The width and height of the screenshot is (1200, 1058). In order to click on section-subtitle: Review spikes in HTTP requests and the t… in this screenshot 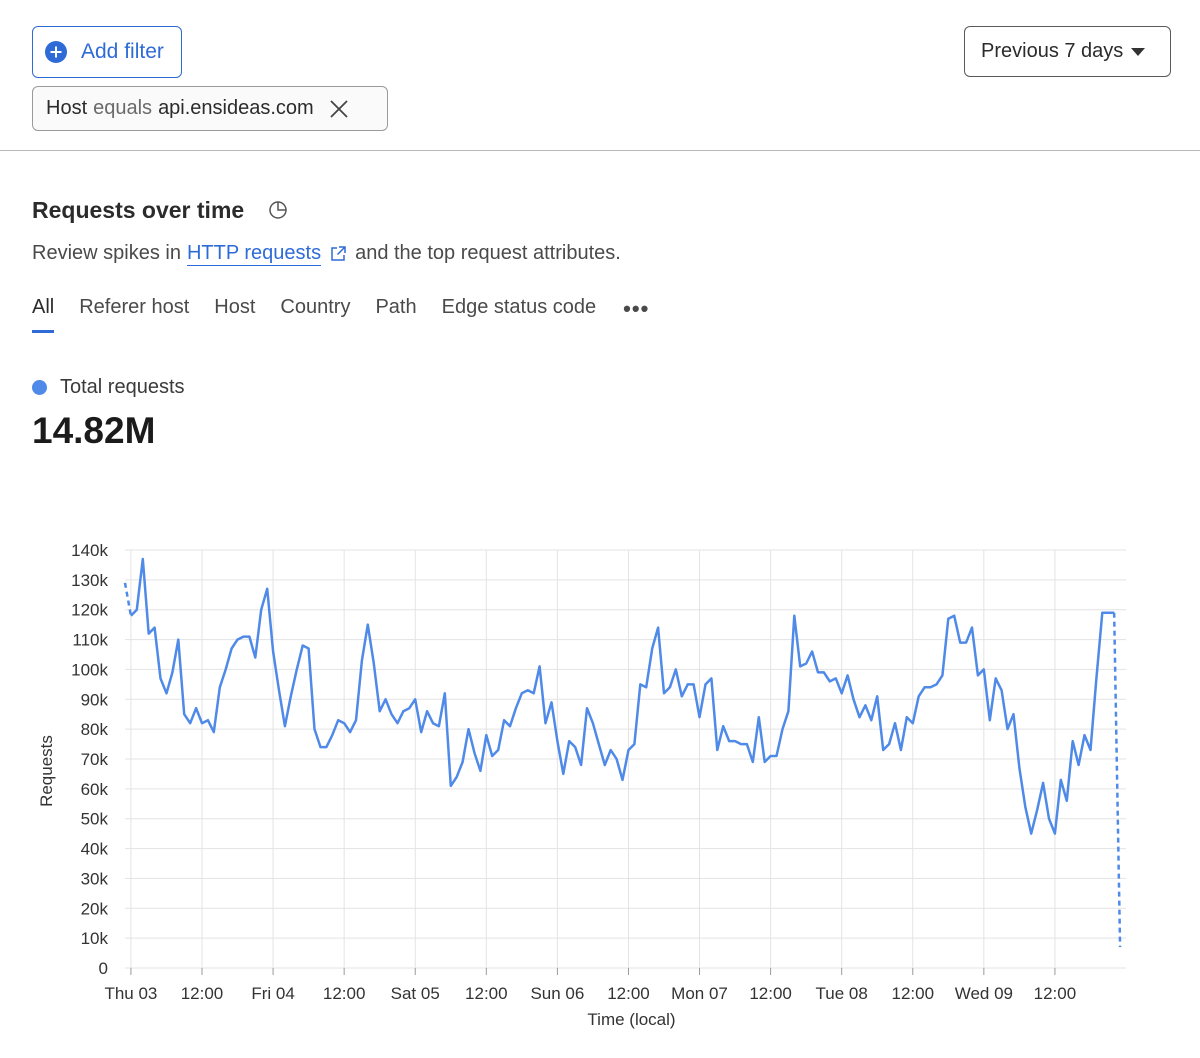, I will do `click(326, 253)`.